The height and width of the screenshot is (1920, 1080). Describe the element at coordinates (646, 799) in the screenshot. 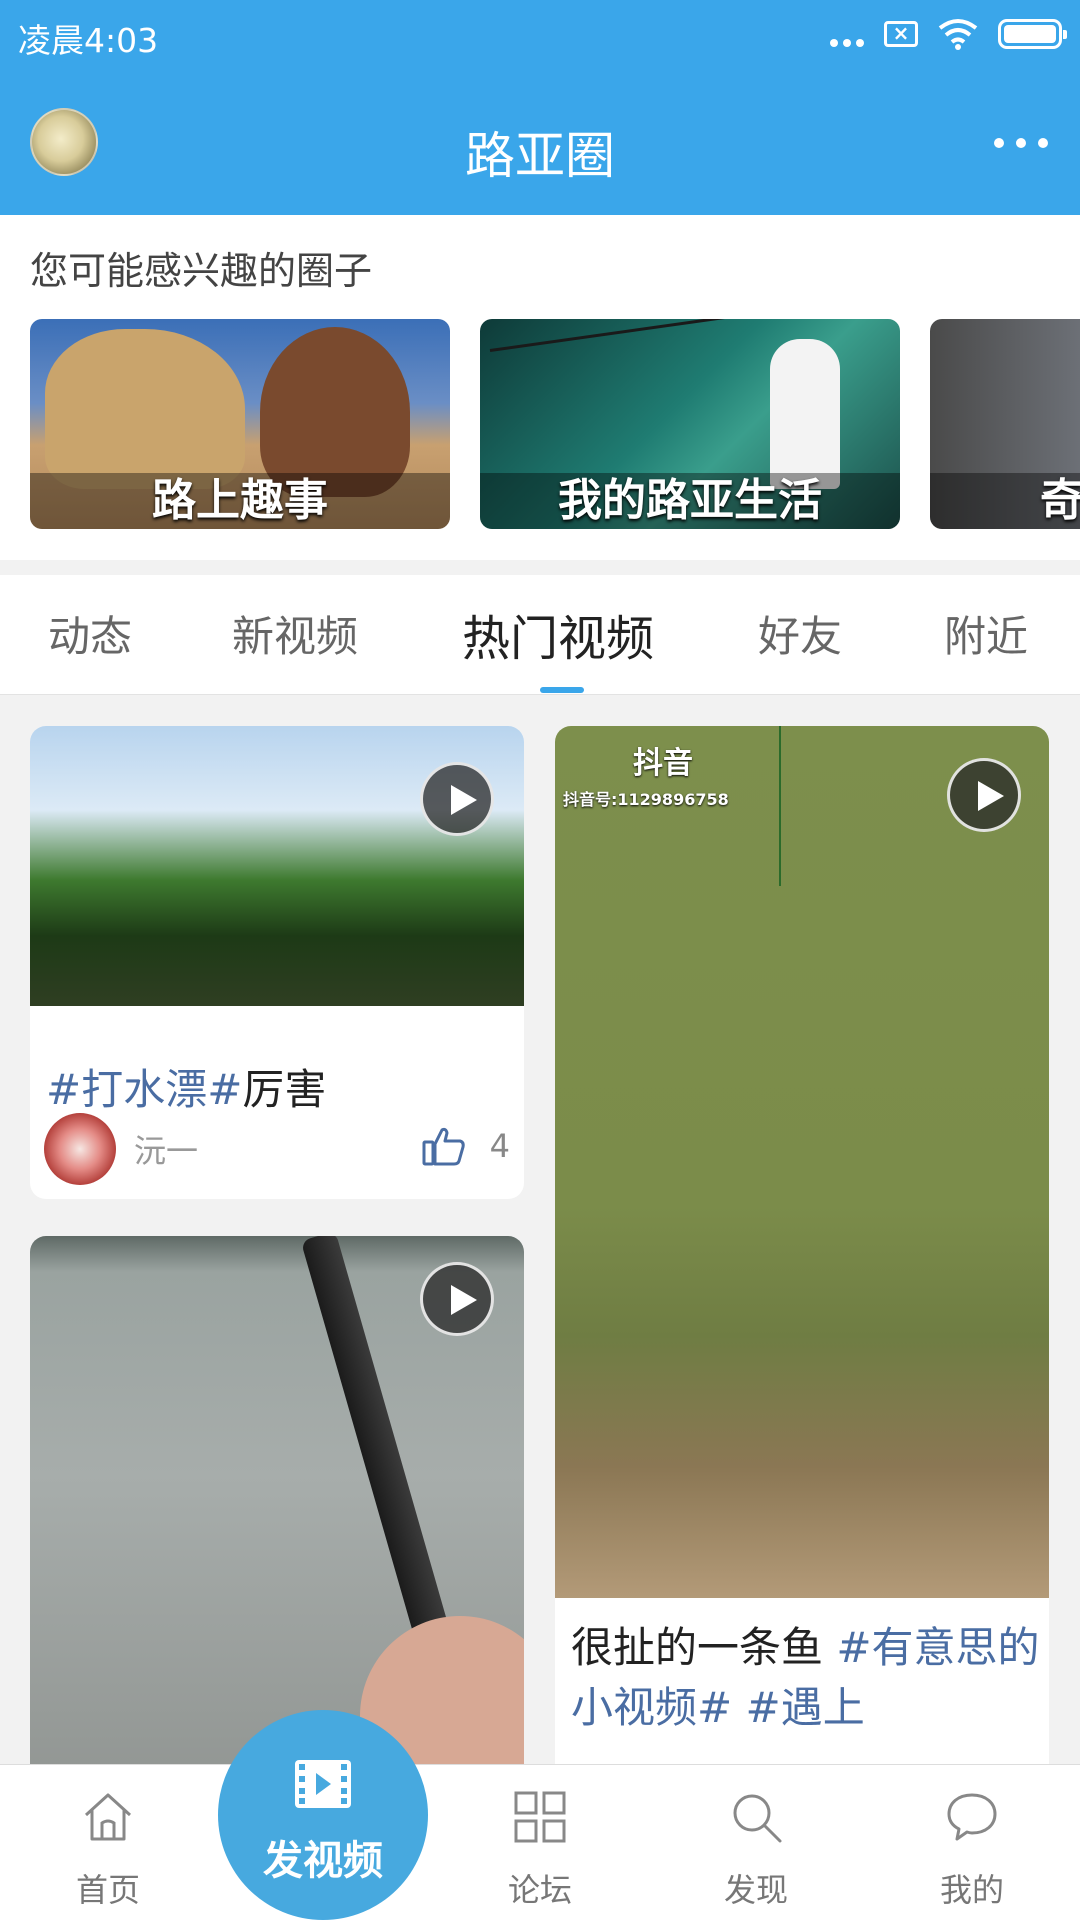

I see `watermark-id: 抖音号:1129896758` at that location.